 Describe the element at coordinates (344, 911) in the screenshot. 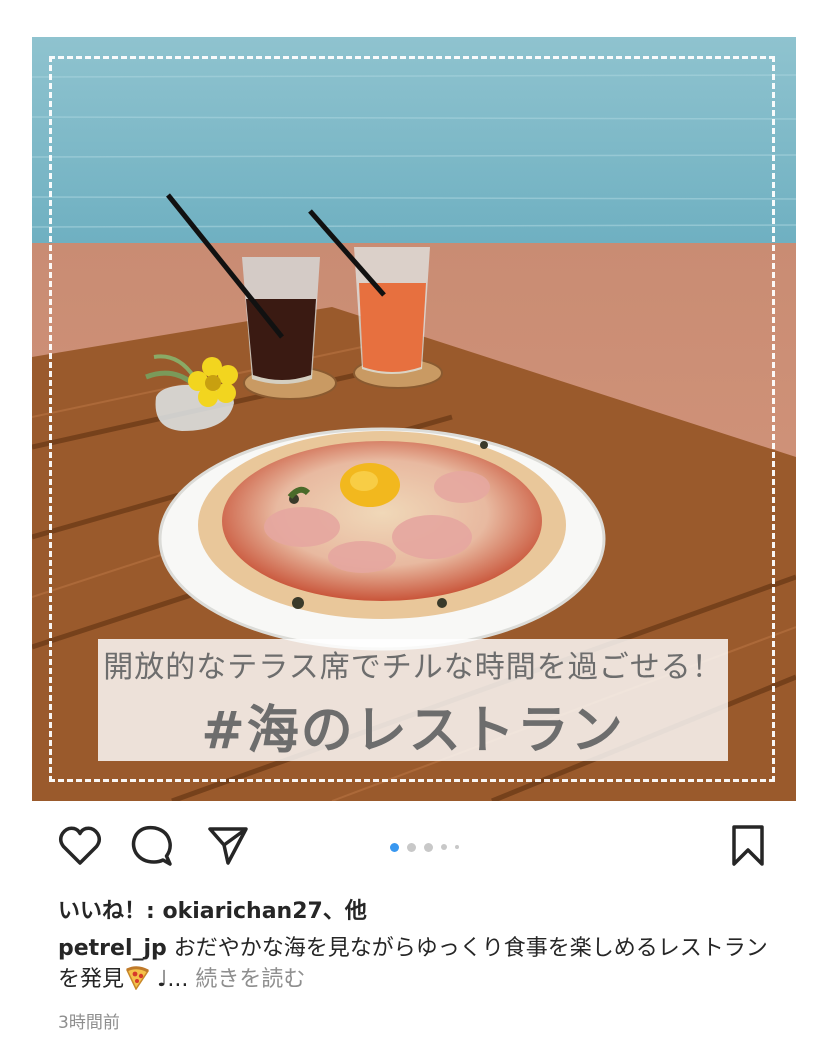

I see `likes-suffix: 、他` at that location.